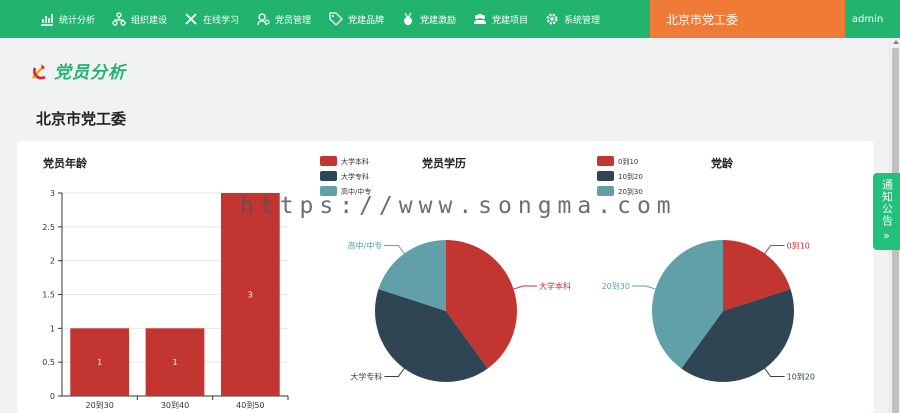 The height and width of the screenshot is (413, 900). What do you see at coordinates (81, 119) in the screenshot?
I see `org-heading: 北京市党工委` at bounding box center [81, 119].